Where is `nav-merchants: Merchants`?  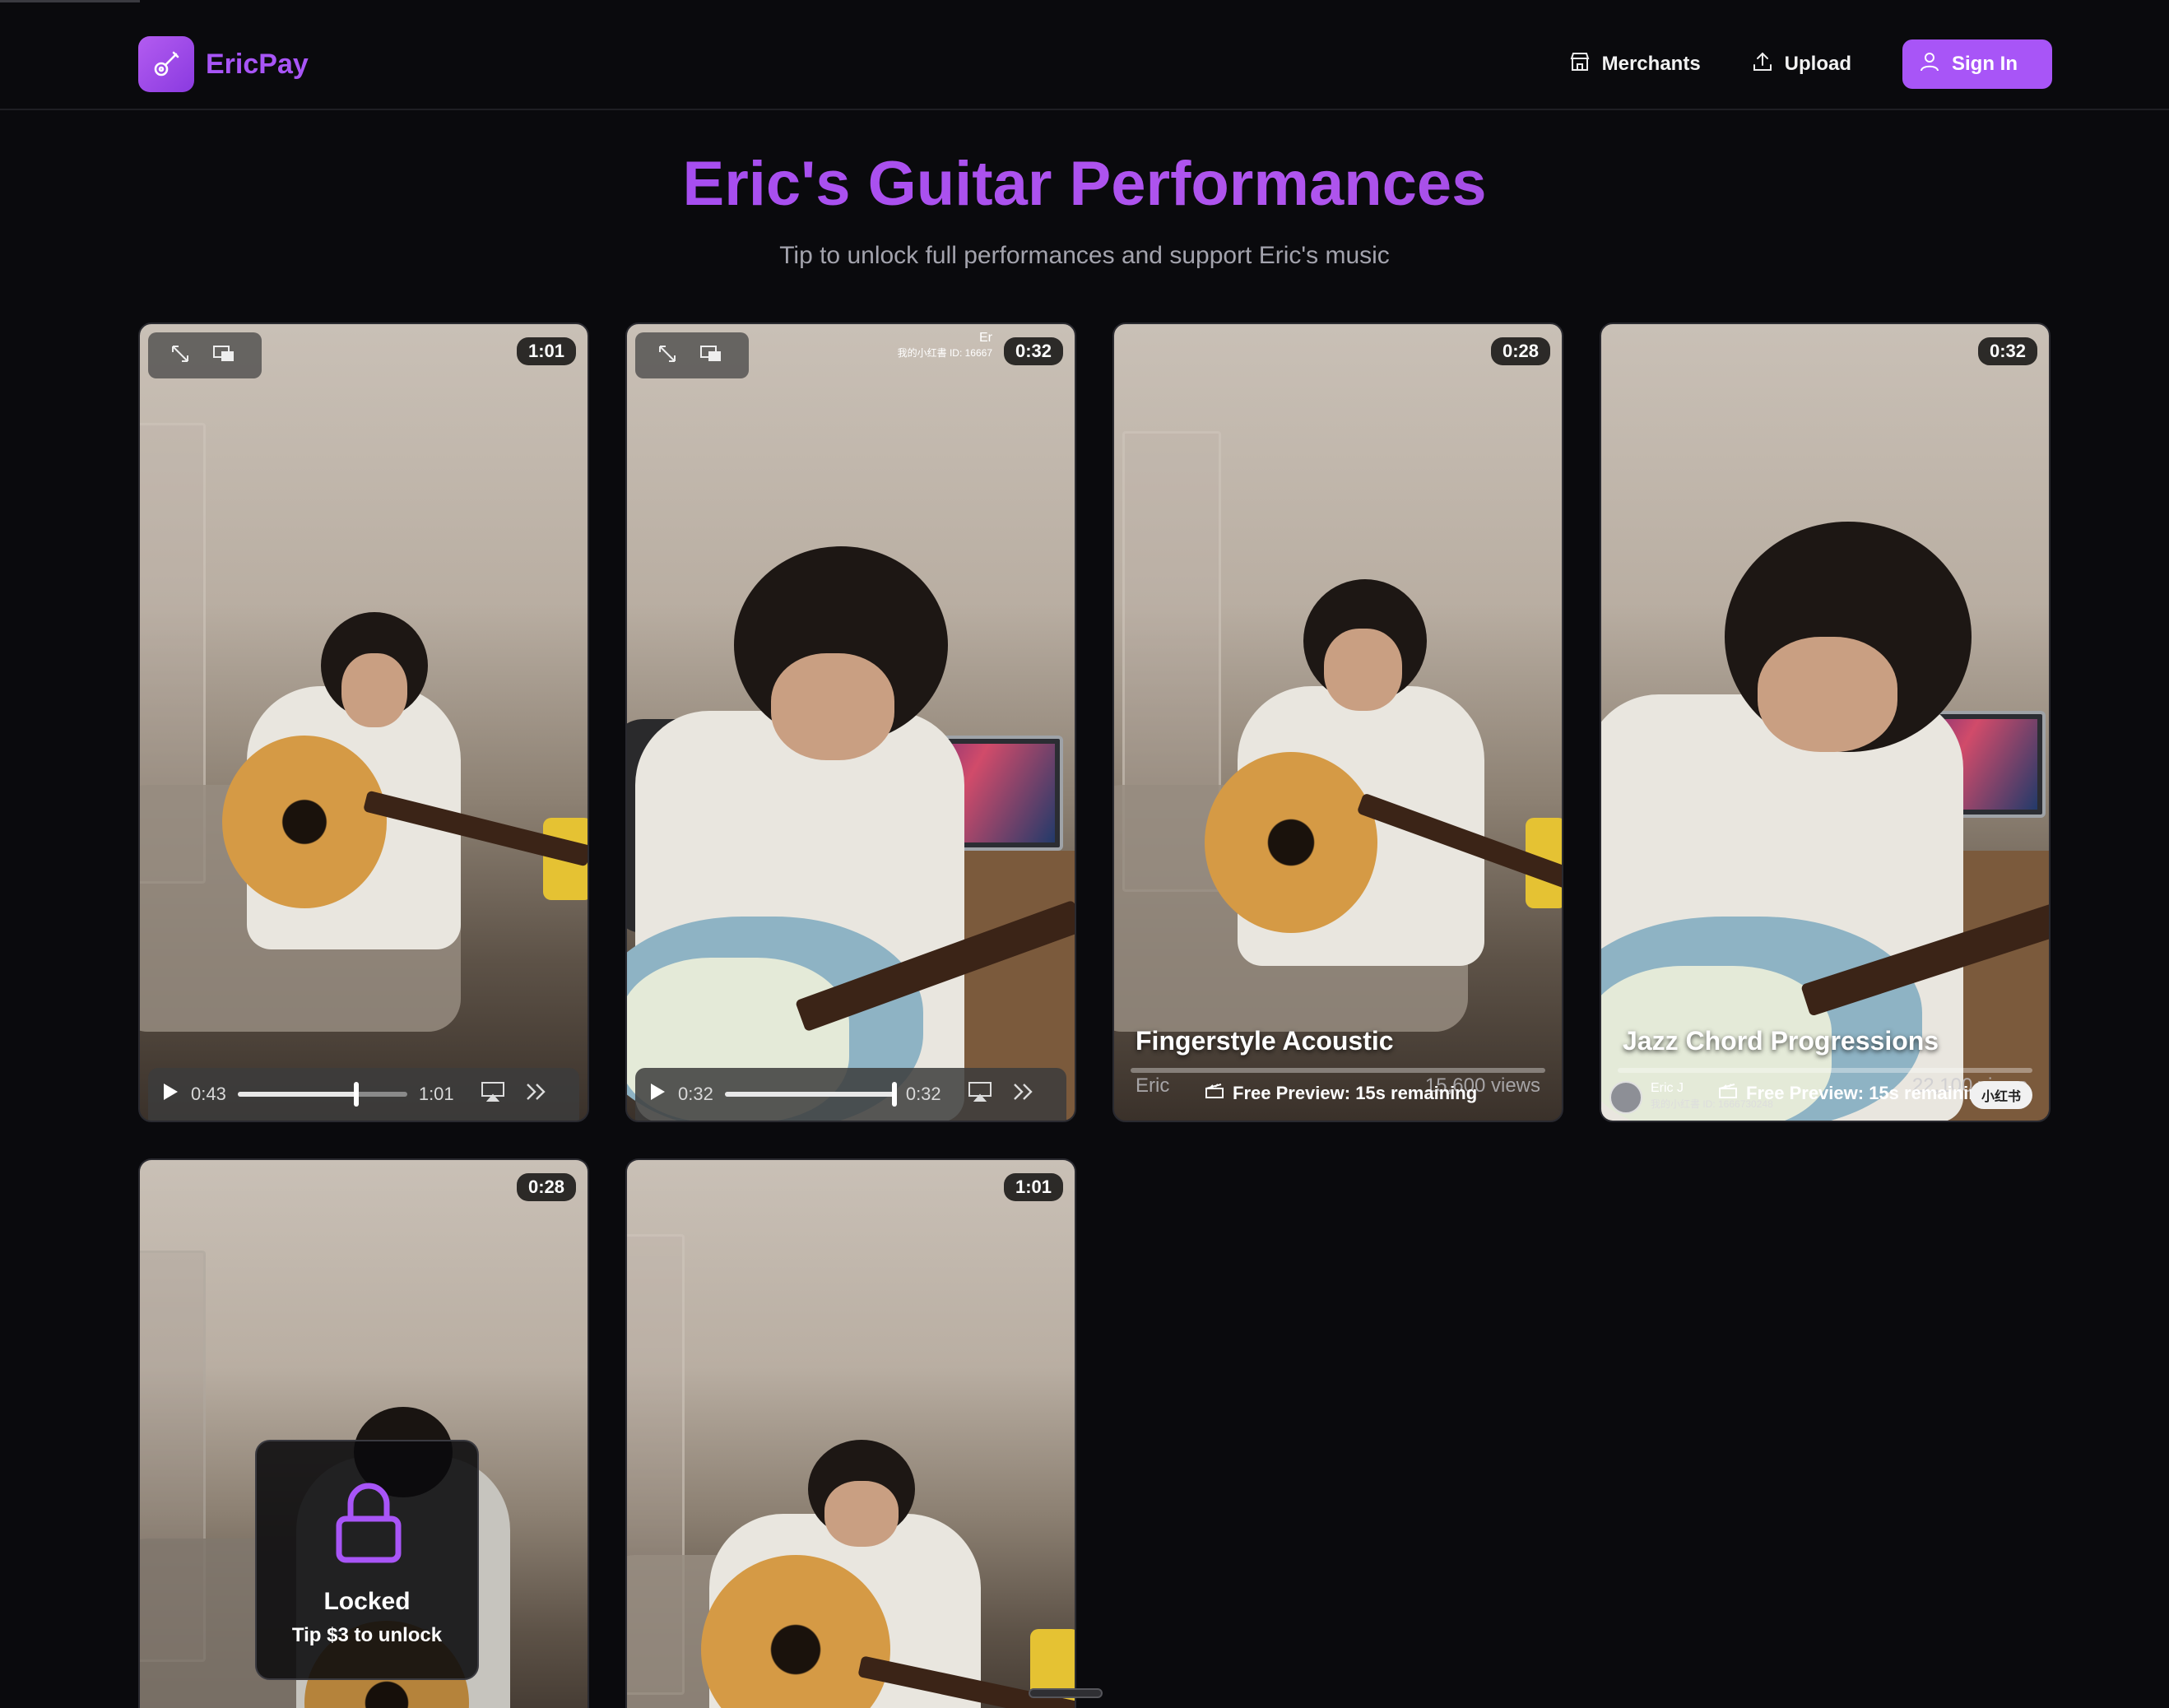
nav-merchants: Merchants is located at coordinates (1635, 64).